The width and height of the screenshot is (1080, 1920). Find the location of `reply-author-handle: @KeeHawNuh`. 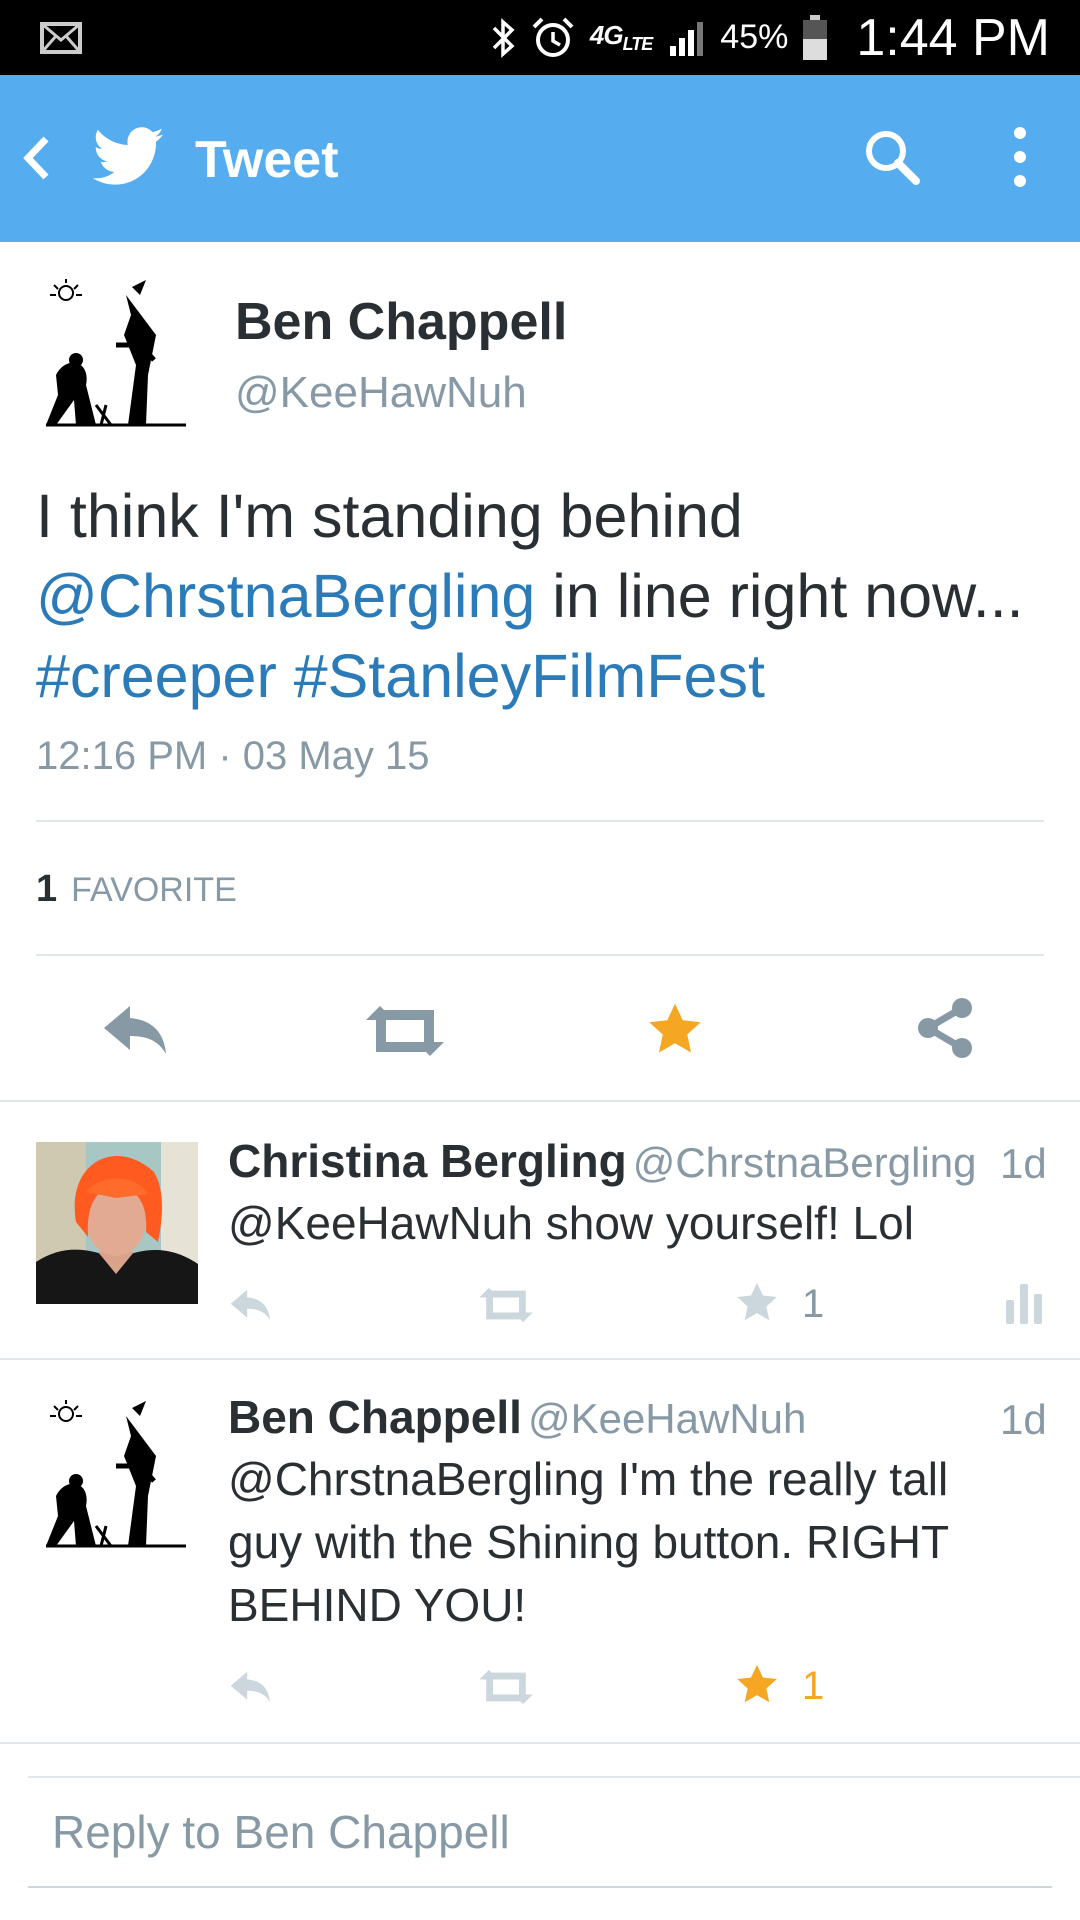

reply-author-handle: @KeeHawNuh is located at coordinates (667, 1418).